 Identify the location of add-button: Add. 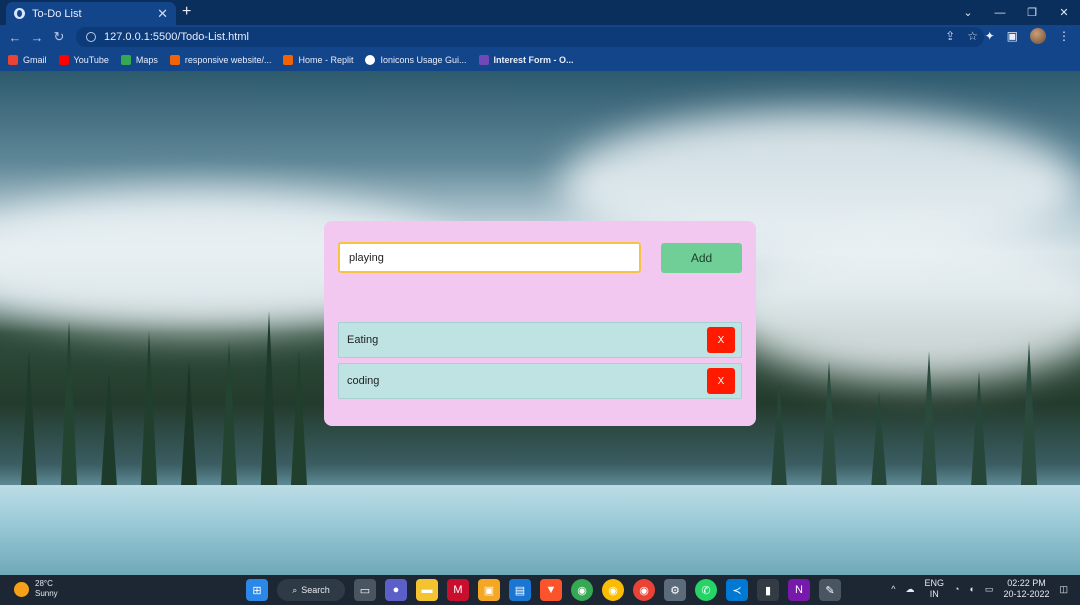
(701, 258).